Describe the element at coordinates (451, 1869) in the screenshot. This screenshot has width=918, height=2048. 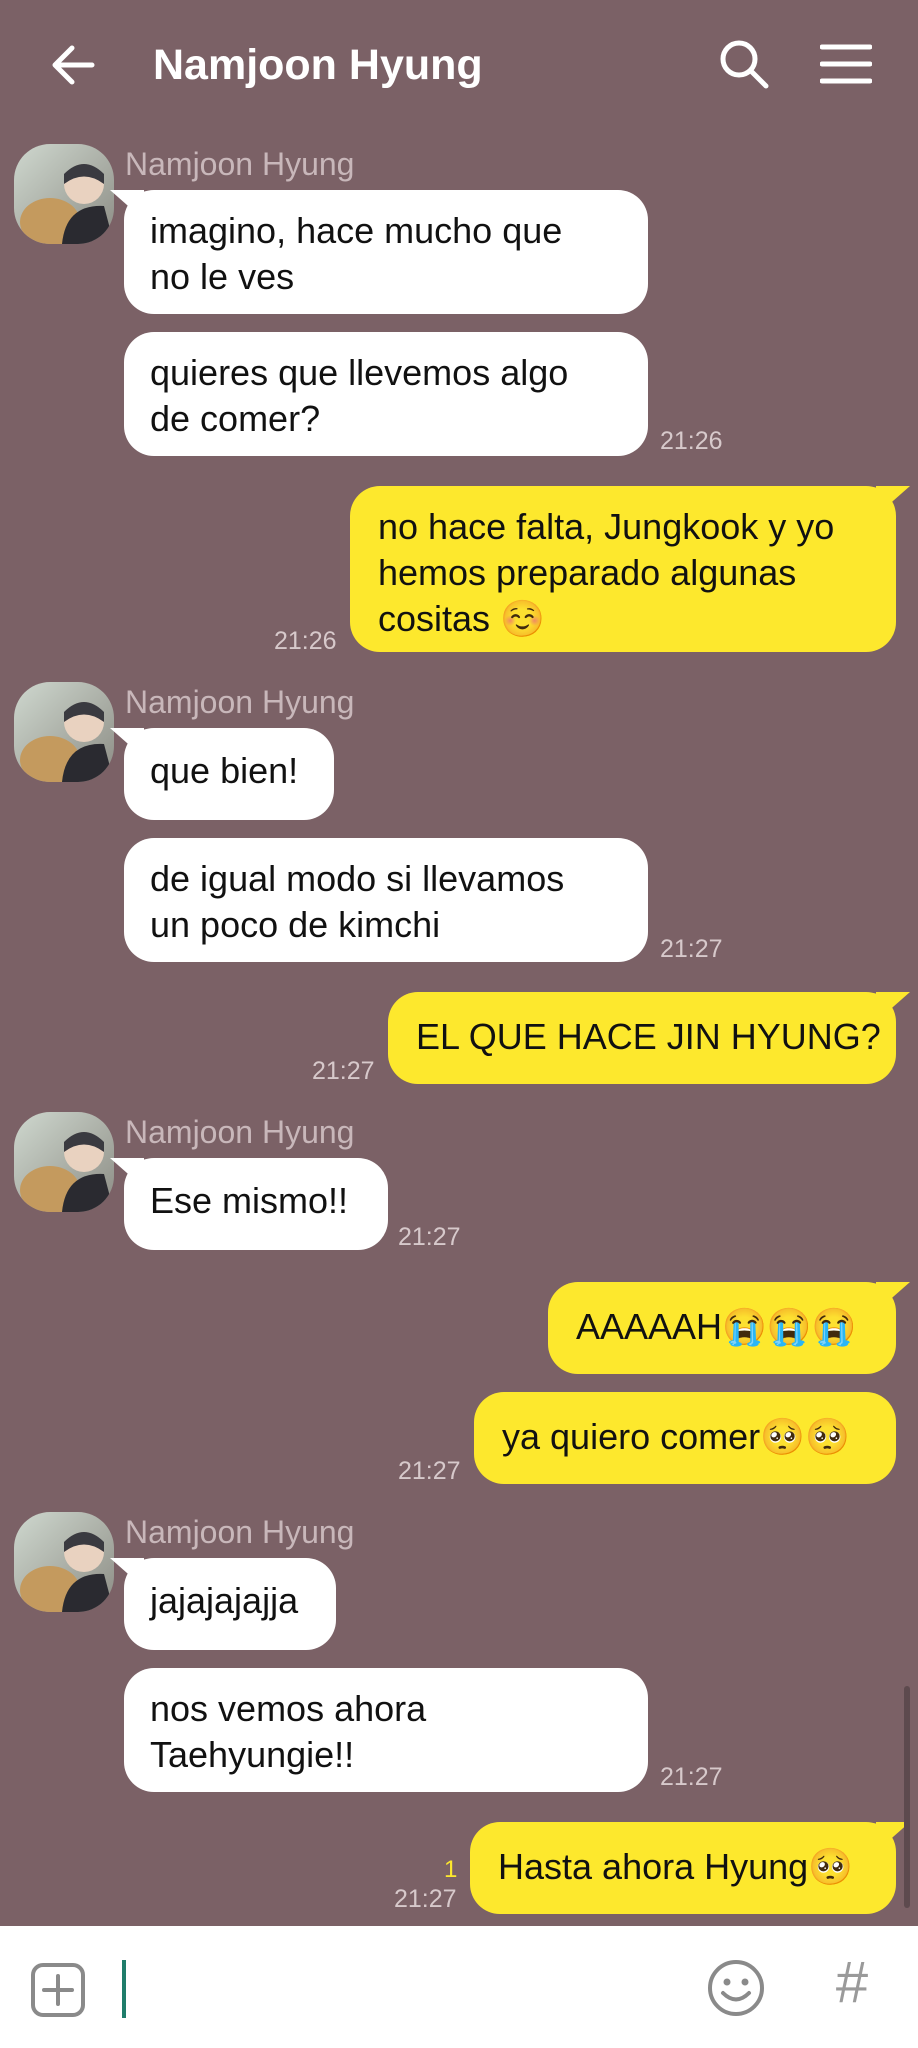
I see `unread-count: 1` at that location.